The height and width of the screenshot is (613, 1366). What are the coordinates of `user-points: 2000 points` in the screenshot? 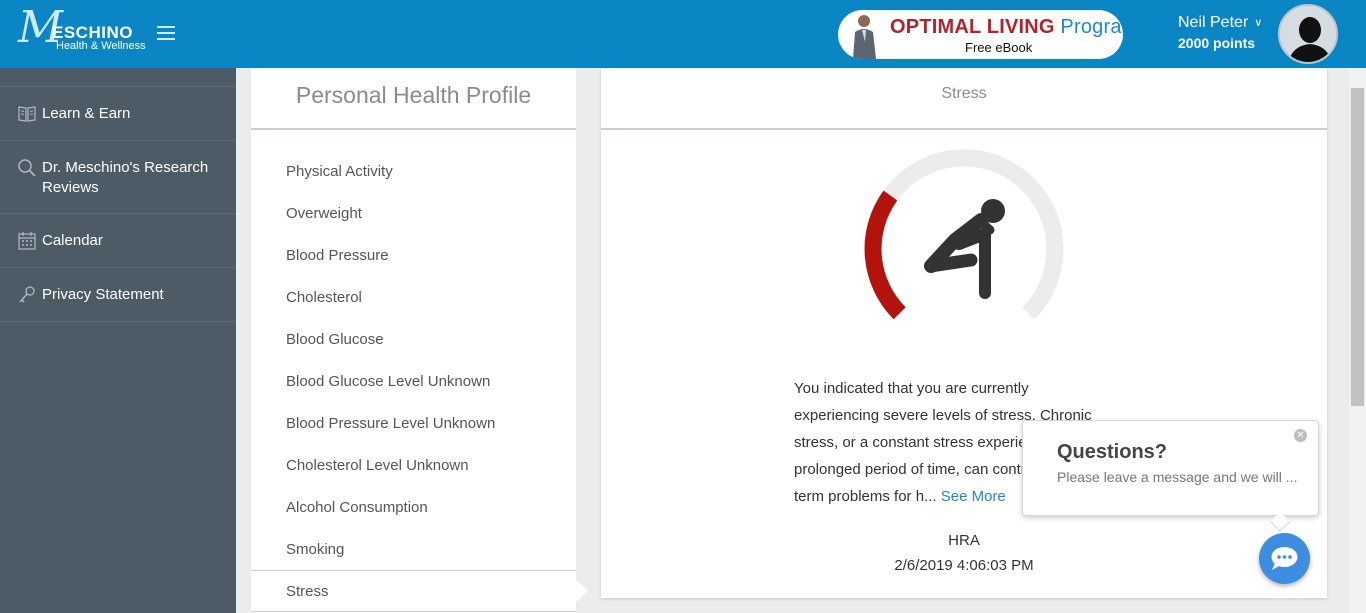 It's located at (1217, 43).